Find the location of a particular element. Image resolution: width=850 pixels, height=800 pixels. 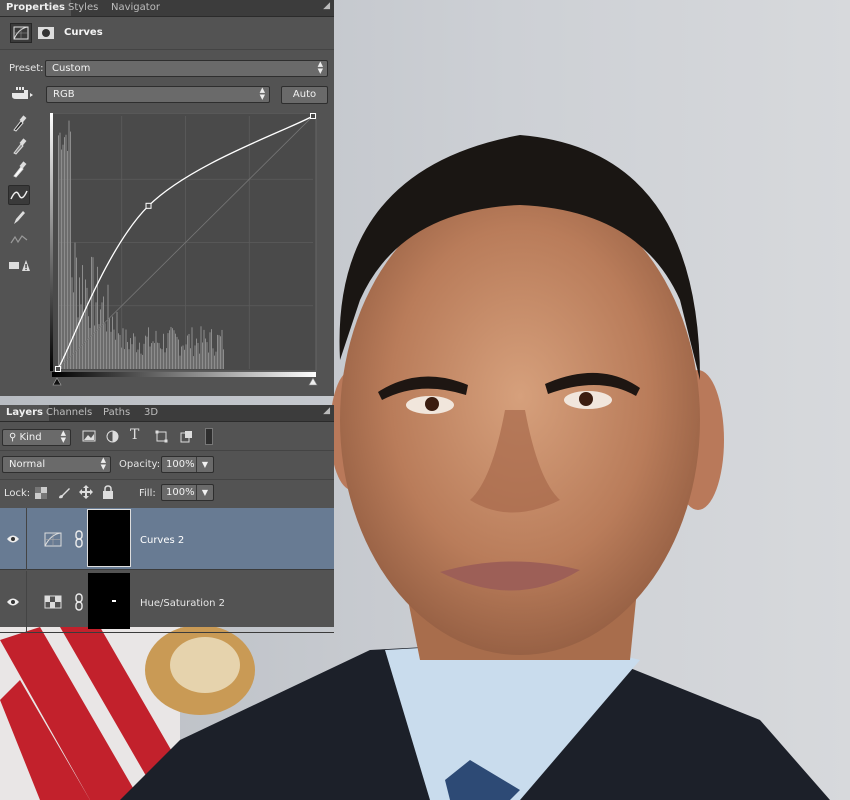

pixel-filter-icon is located at coordinates (89, 437).